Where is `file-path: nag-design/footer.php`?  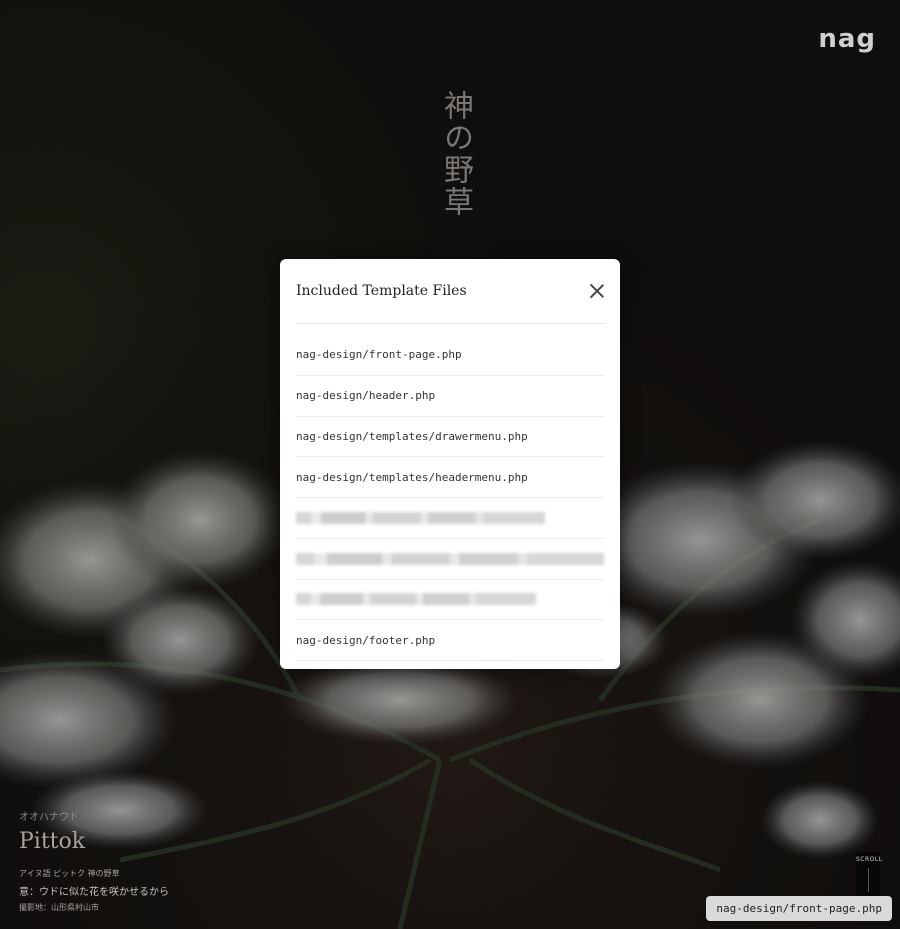
file-path: nag-design/footer.php is located at coordinates (366, 640).